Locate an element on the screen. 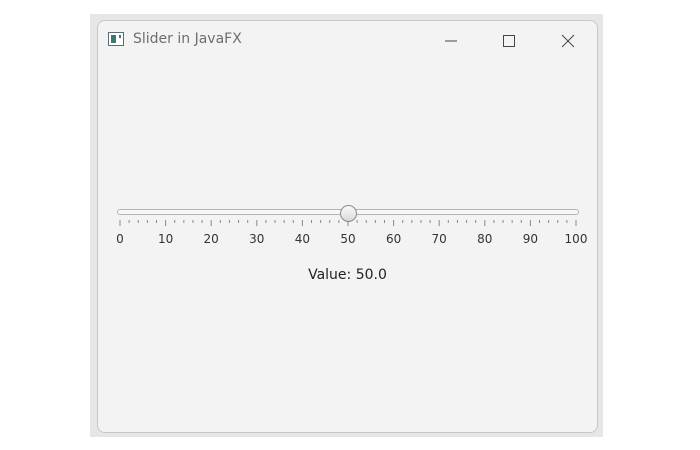 Image resolution: width=700 pixels, height=450 pixels. tick-label: 60 is located at coordinates (393, 239).